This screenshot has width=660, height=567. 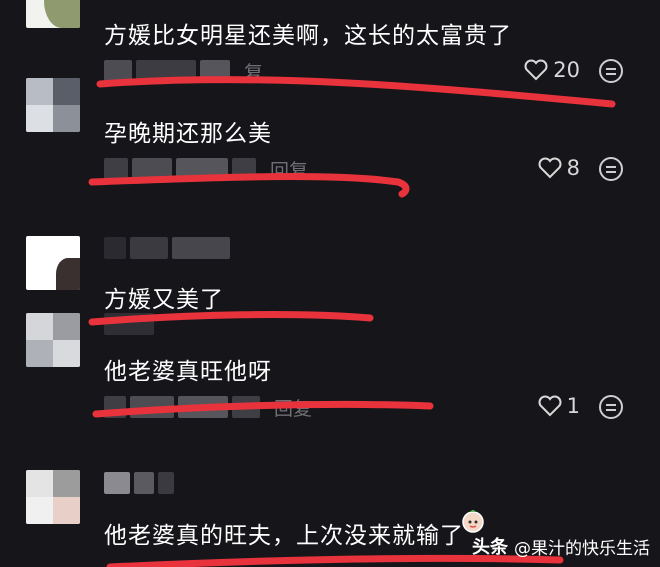 I want to click on like-button: 8, so click(x=558, y=168).